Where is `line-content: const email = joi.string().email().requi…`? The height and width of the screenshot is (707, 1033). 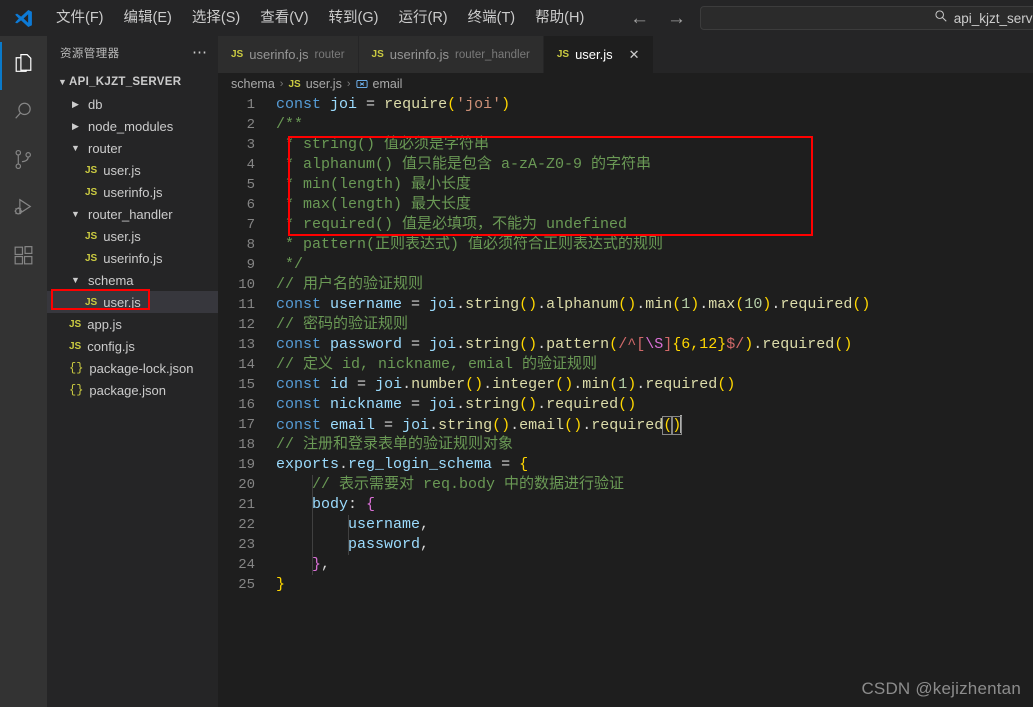 line-content: const email = joi.string().email().requi… is located at coordinates (479, 425).